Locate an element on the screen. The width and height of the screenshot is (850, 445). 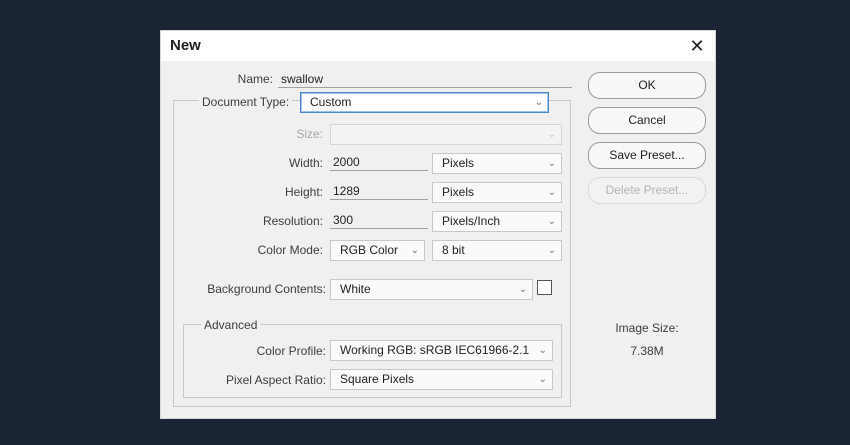
height-input: 1289 is located at coordinates (379, 191).